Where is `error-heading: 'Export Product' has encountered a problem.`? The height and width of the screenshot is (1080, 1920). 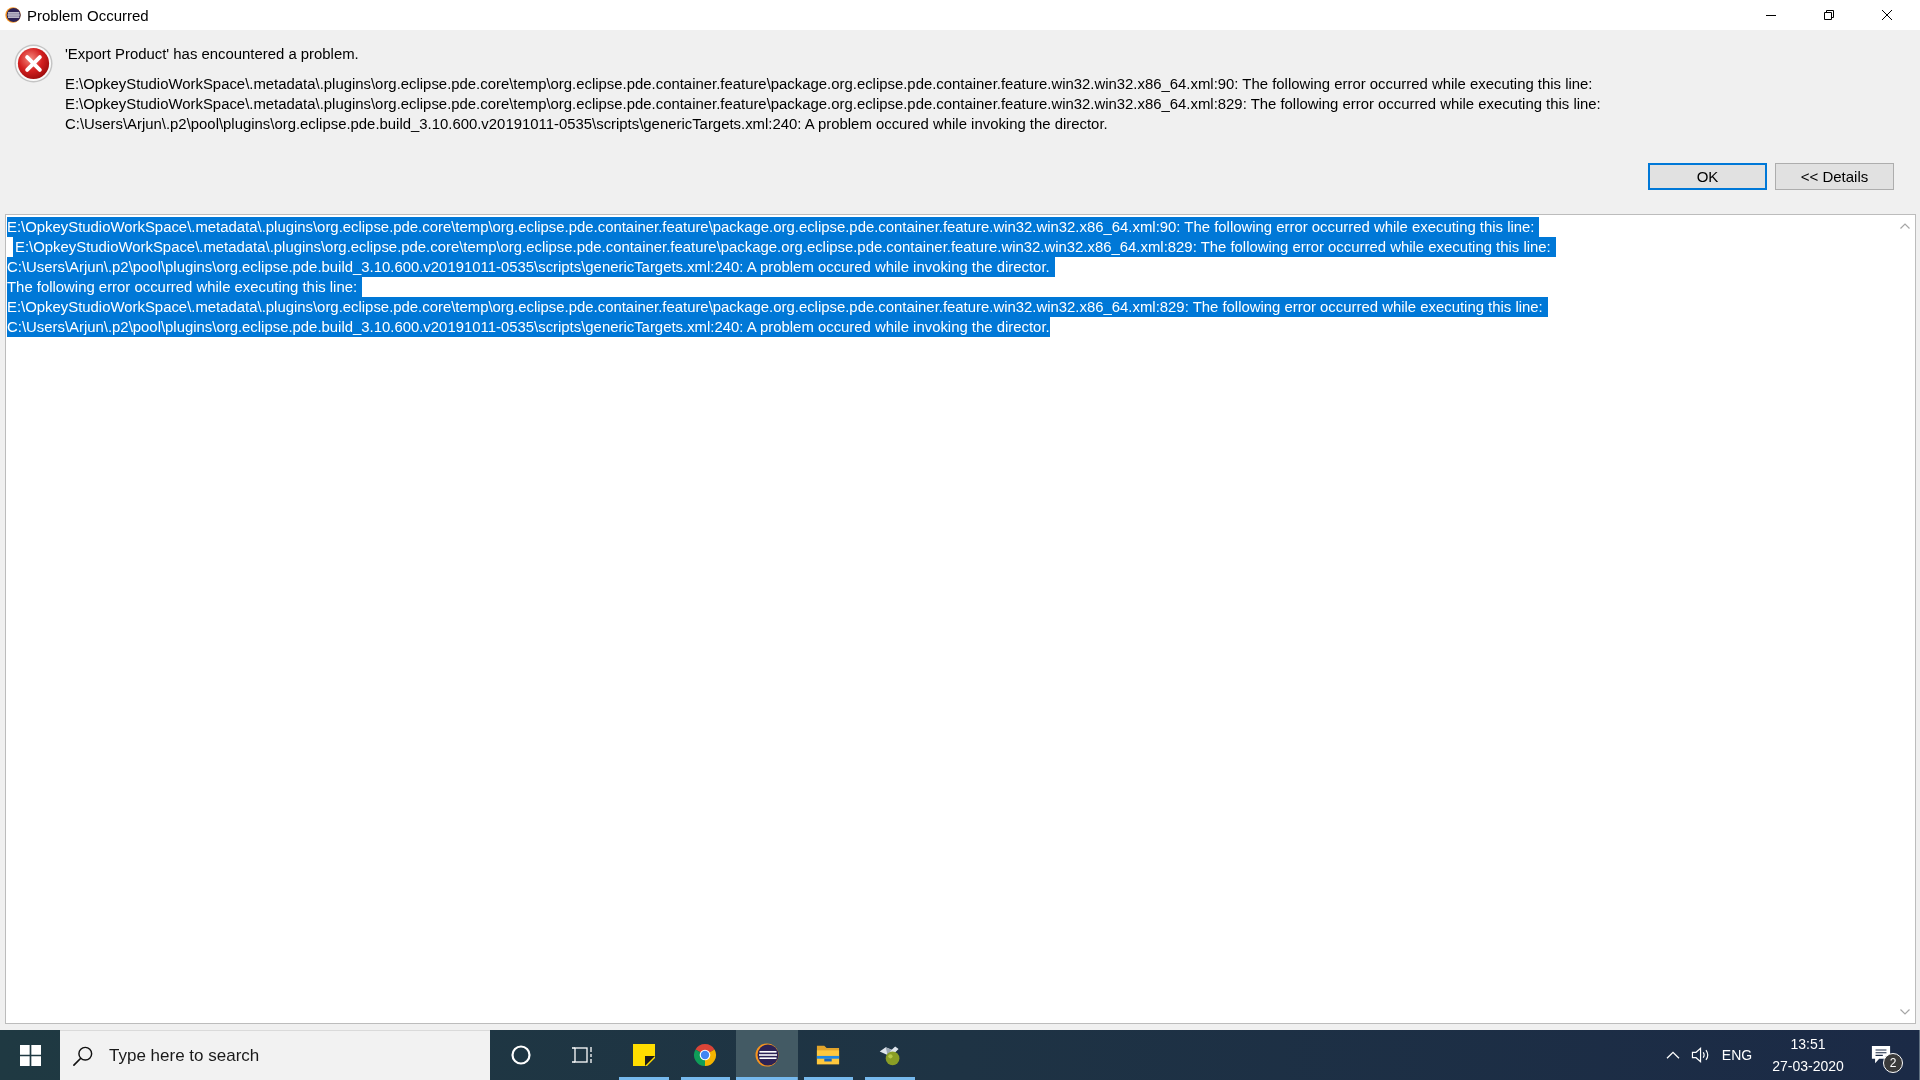
error-heading: 'Export Product' has encountered a problem. is located at coordinates (212, 54).